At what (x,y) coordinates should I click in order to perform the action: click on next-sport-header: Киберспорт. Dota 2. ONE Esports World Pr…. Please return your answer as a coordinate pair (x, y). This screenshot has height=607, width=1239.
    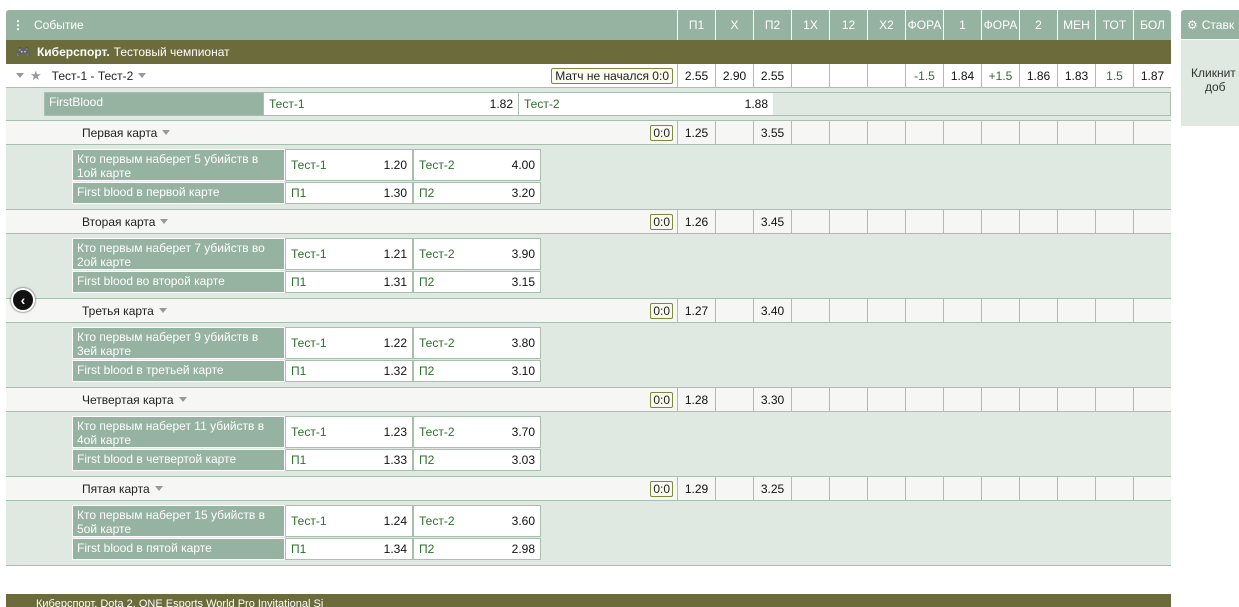
    Looking at the image, I should click on (588, 600).